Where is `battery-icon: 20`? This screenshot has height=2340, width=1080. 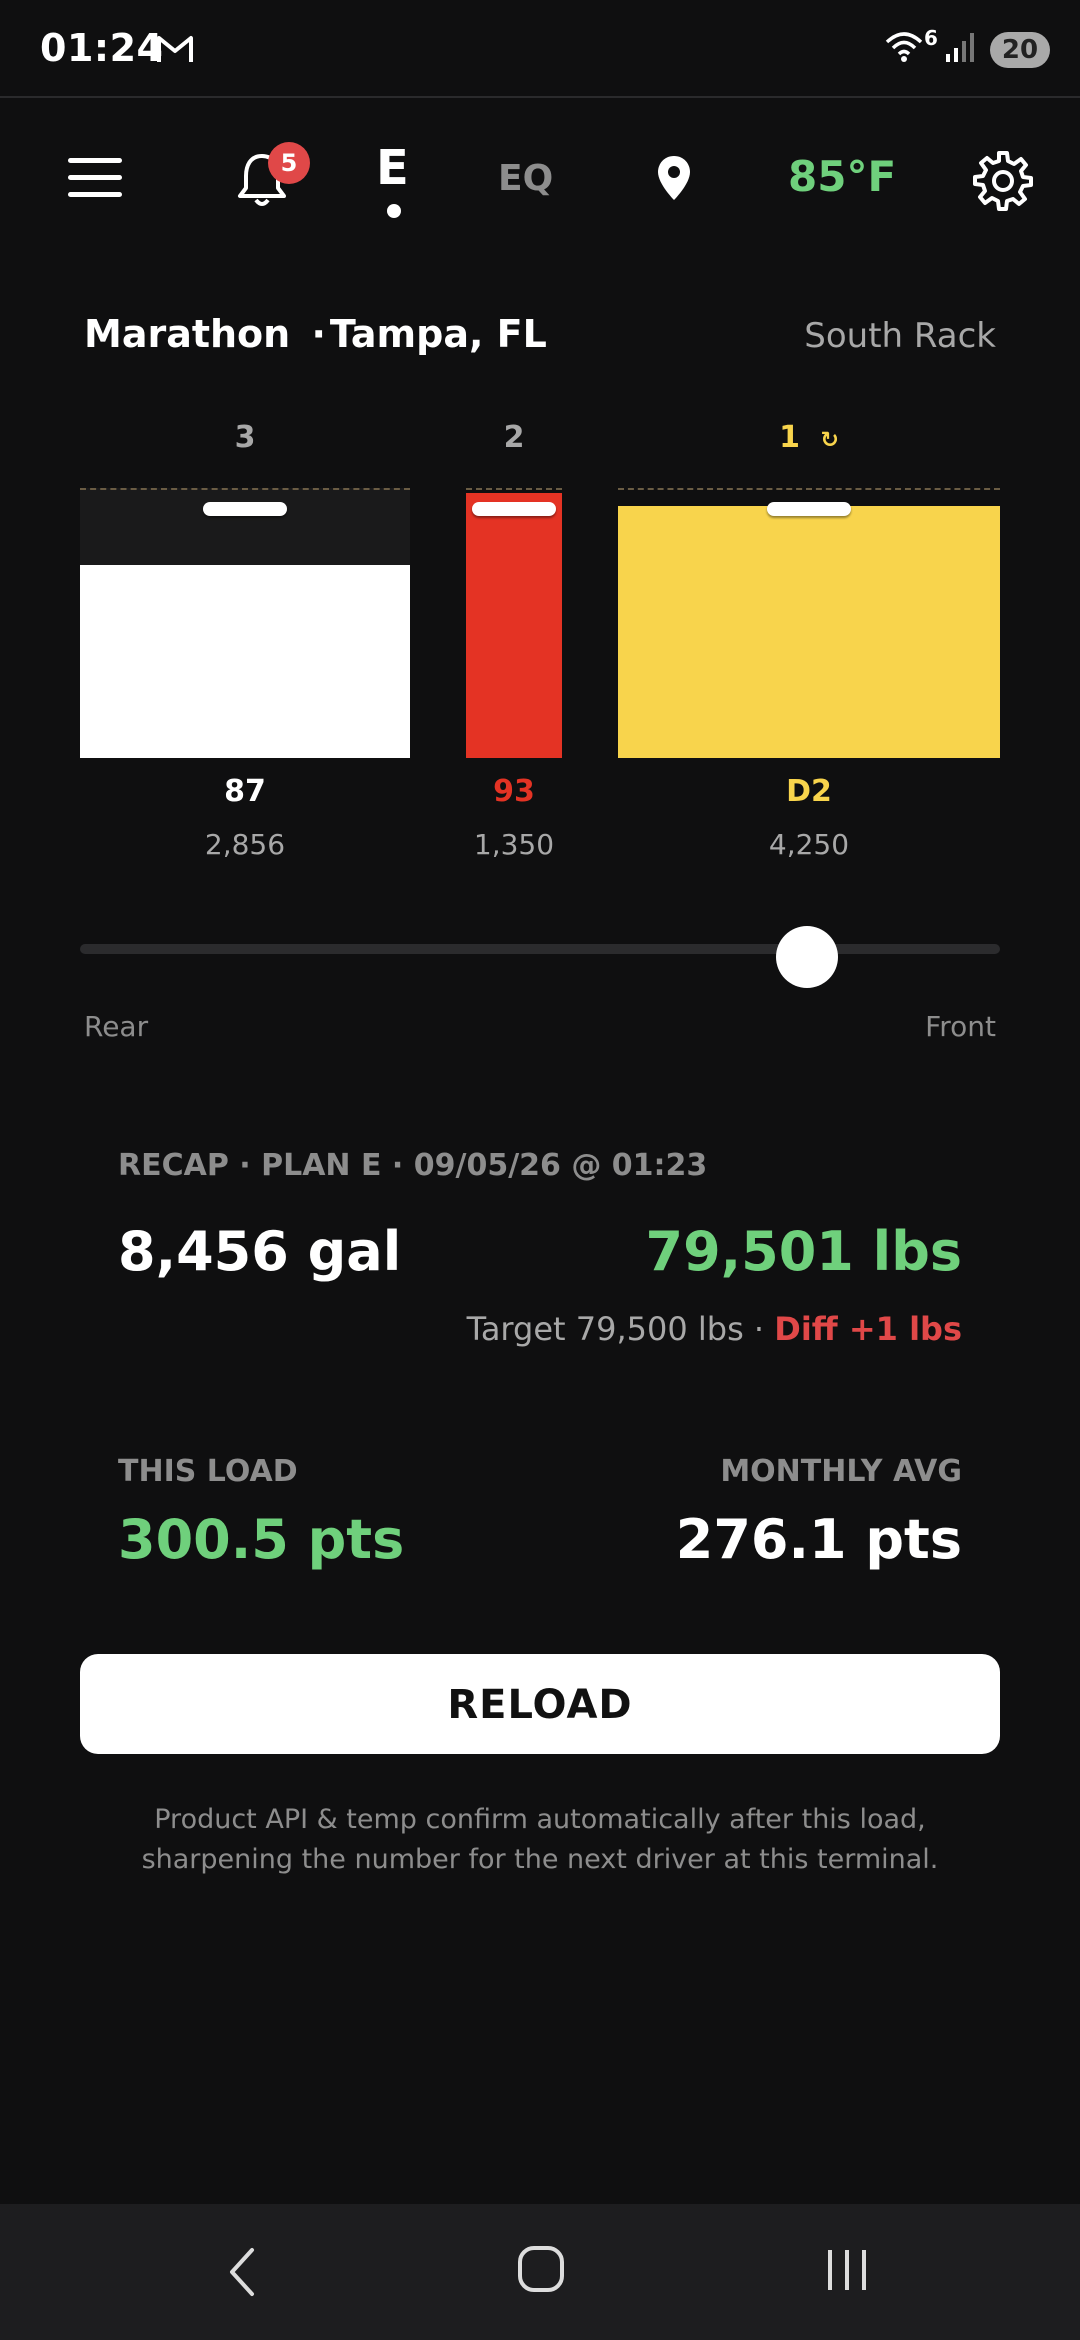 battery-icon: 20 is located at coordinates (1020, 50).